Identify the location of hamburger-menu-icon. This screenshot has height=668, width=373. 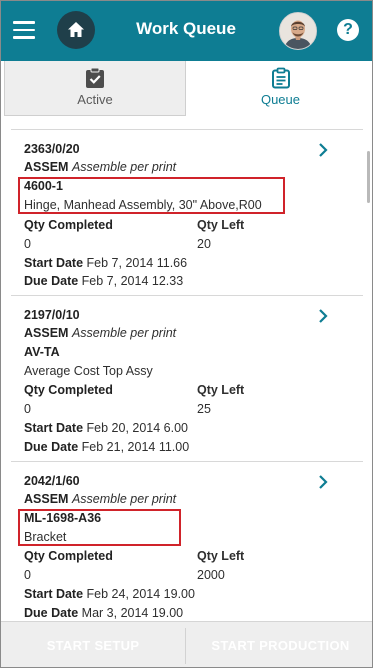
(24, 30).